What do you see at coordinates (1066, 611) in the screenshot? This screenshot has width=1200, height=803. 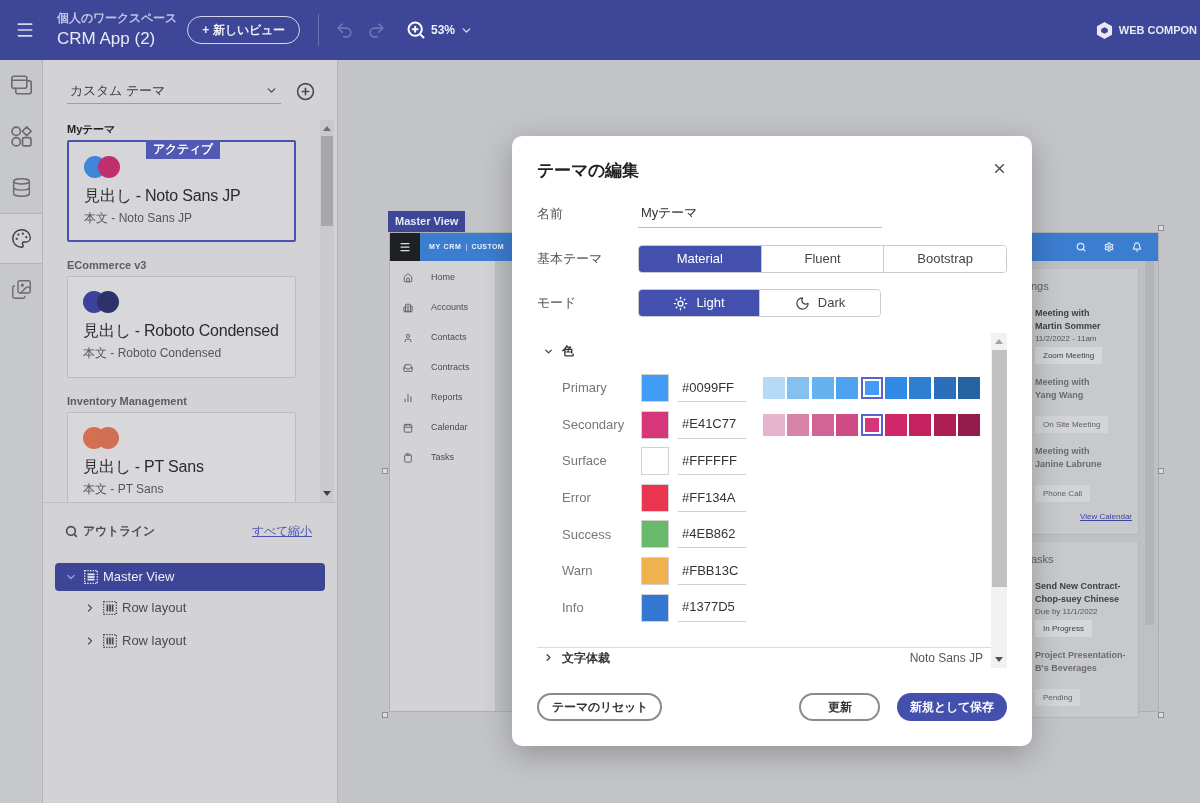 I see `item-date: Due by 11/1/2022` at bounding box center [1066, 611].